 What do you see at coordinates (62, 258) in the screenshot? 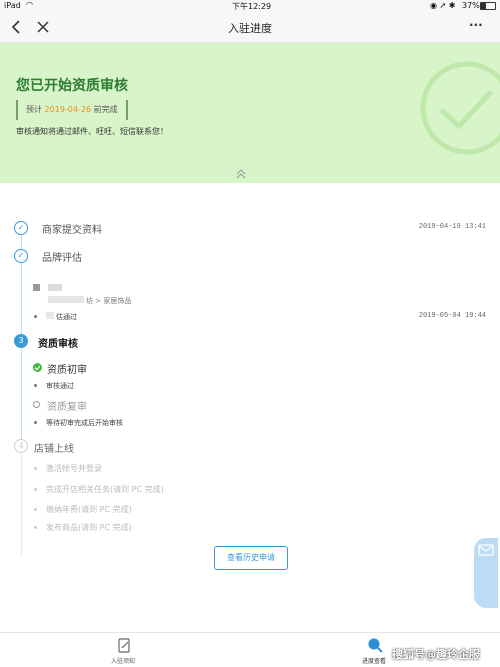
I see `step-brand-label: 品牌评估` at bounding box center [62, 258].